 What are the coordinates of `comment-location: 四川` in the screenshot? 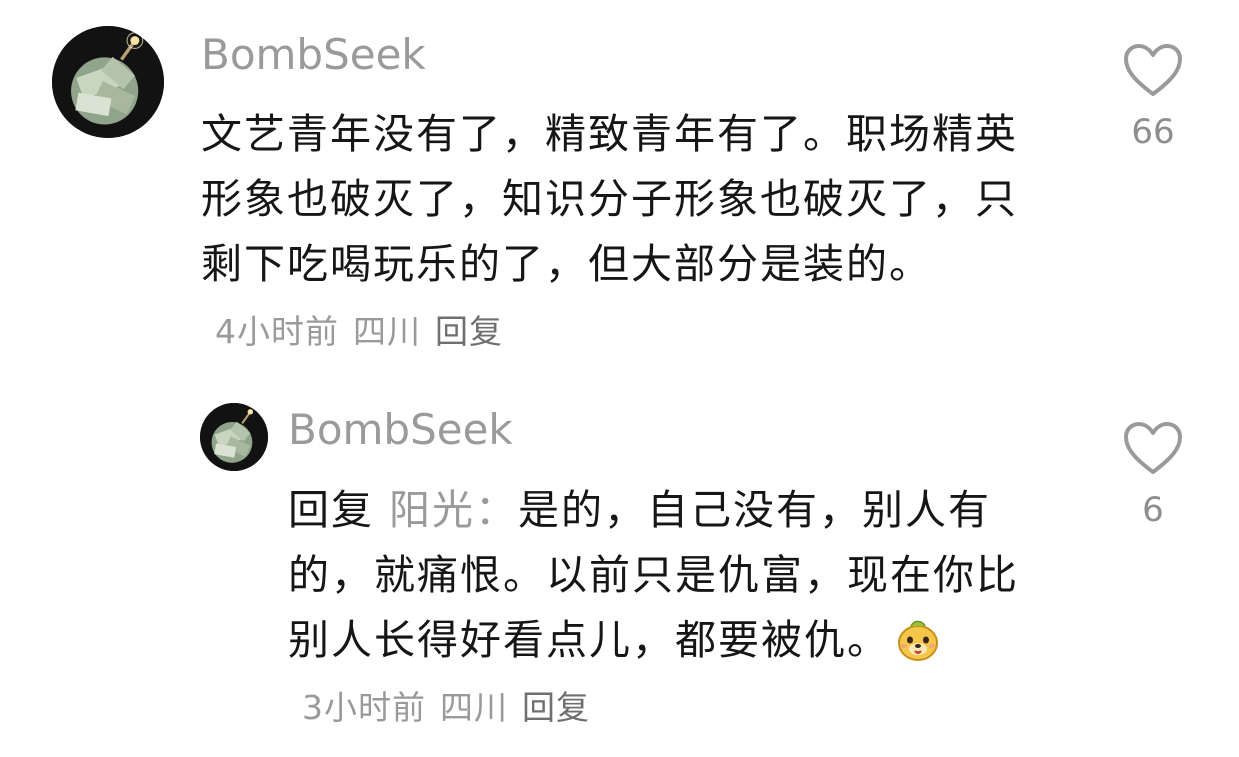 It's located at (387, 331).